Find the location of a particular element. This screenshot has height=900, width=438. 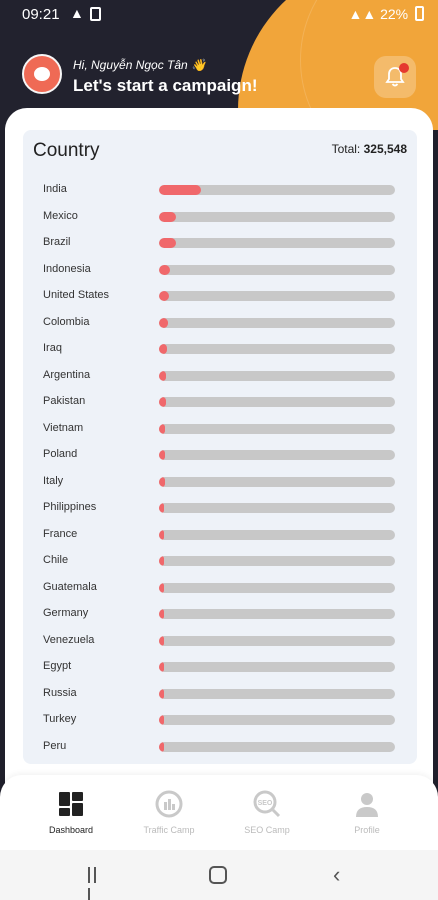

country-name: Germany is located at coordinates (66, 613).